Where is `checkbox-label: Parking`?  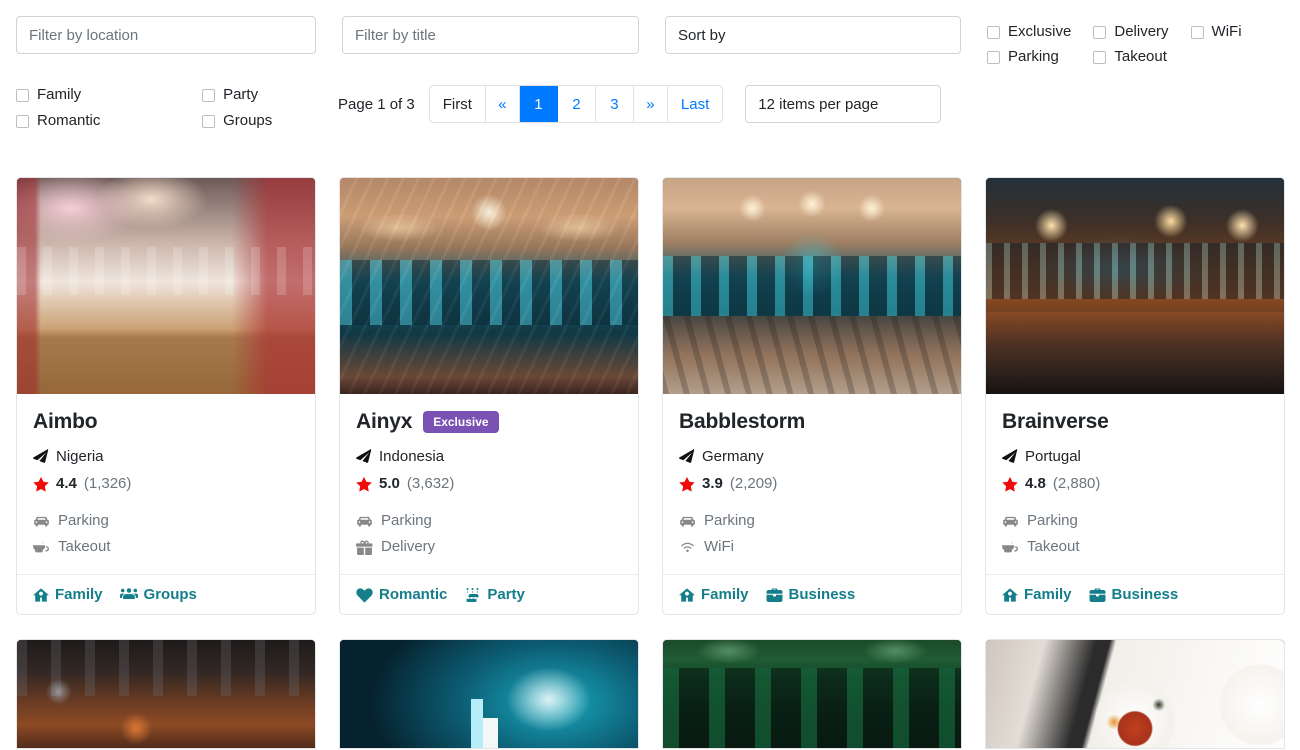 checkbox-label: Parking is located at coordinates (1033, 56).